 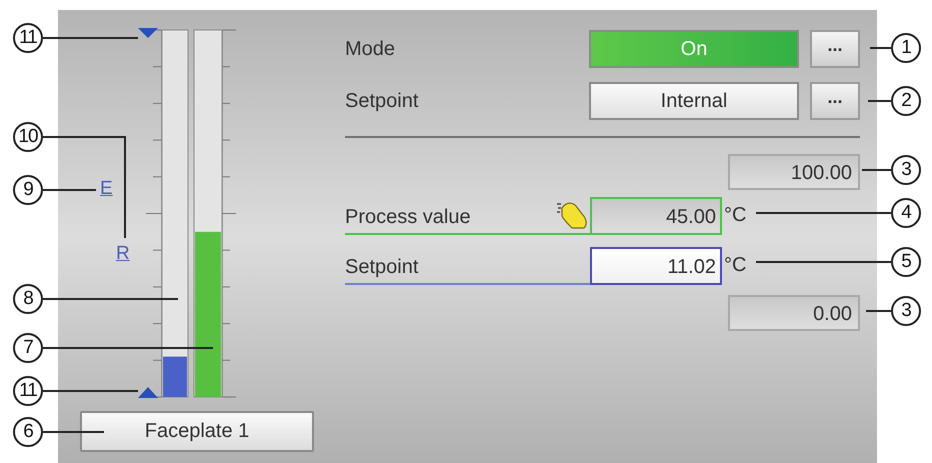 I want to click on callout-number: 10, so click(x=28, y=137).